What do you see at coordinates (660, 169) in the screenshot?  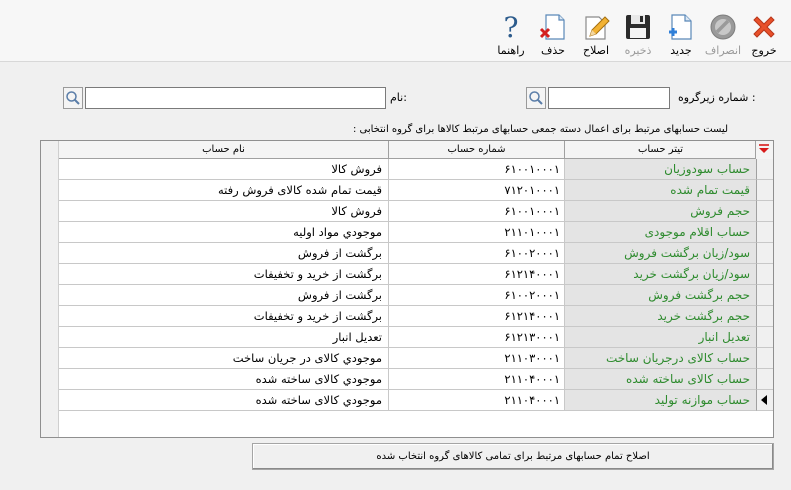 I see `account-title-cell: حساب سودوزیان` at bounding box center [660, 169].